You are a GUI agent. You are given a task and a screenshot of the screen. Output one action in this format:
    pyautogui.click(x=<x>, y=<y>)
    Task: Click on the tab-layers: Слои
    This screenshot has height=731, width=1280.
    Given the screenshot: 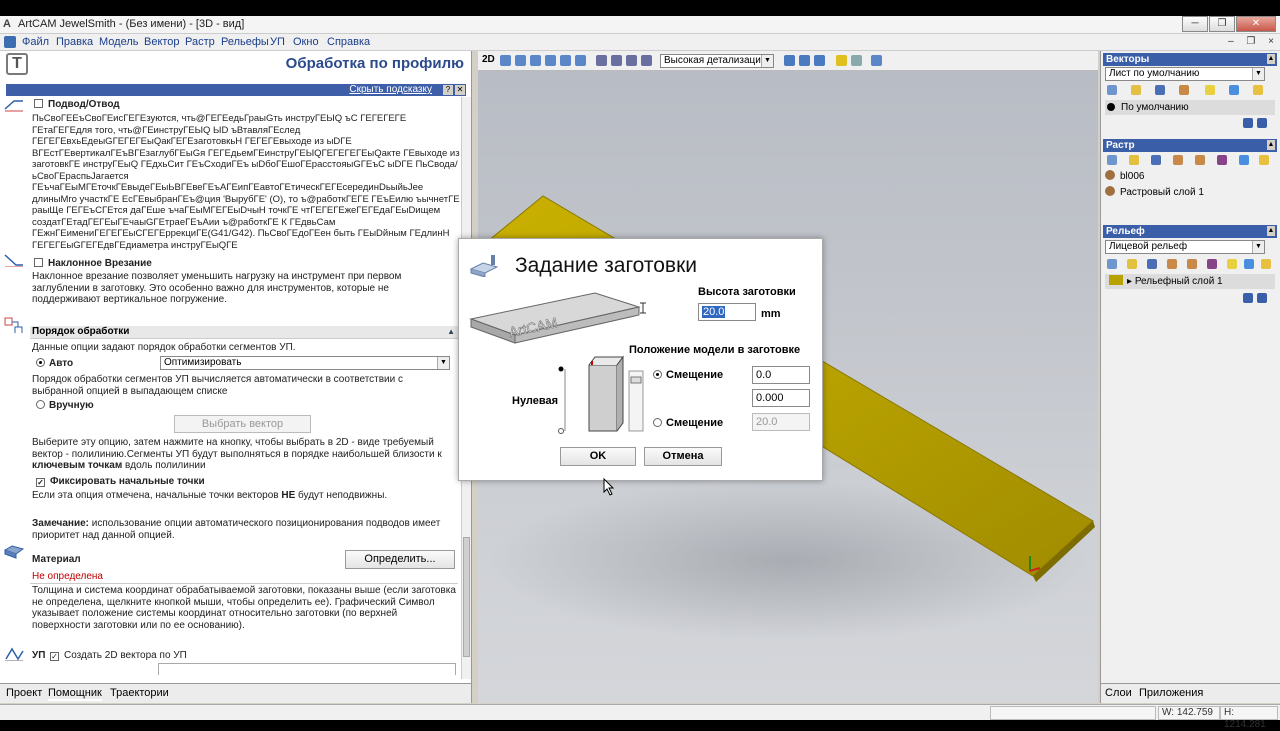 What is the action you would take?
    pyautogui.click(x=1118, y=693)
    